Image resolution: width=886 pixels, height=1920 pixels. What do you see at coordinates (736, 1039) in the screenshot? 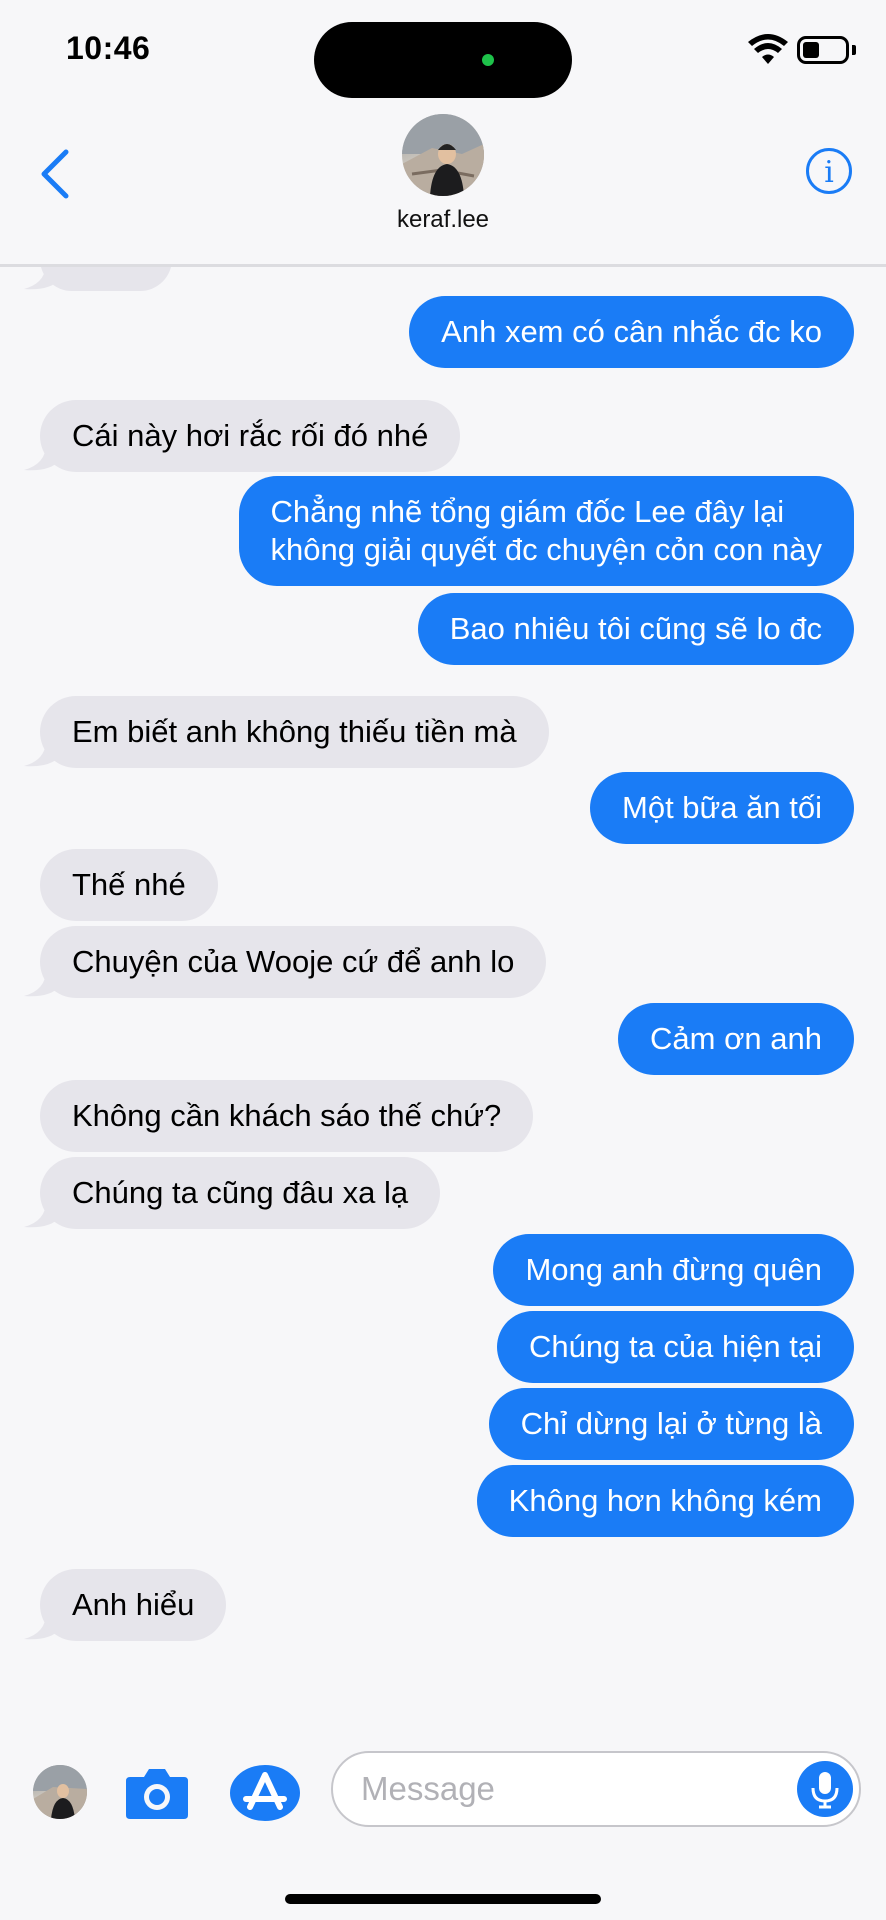
I see `outgoing-message-bubble: Cảm ơn anh` at bounding box center [736, 1039].